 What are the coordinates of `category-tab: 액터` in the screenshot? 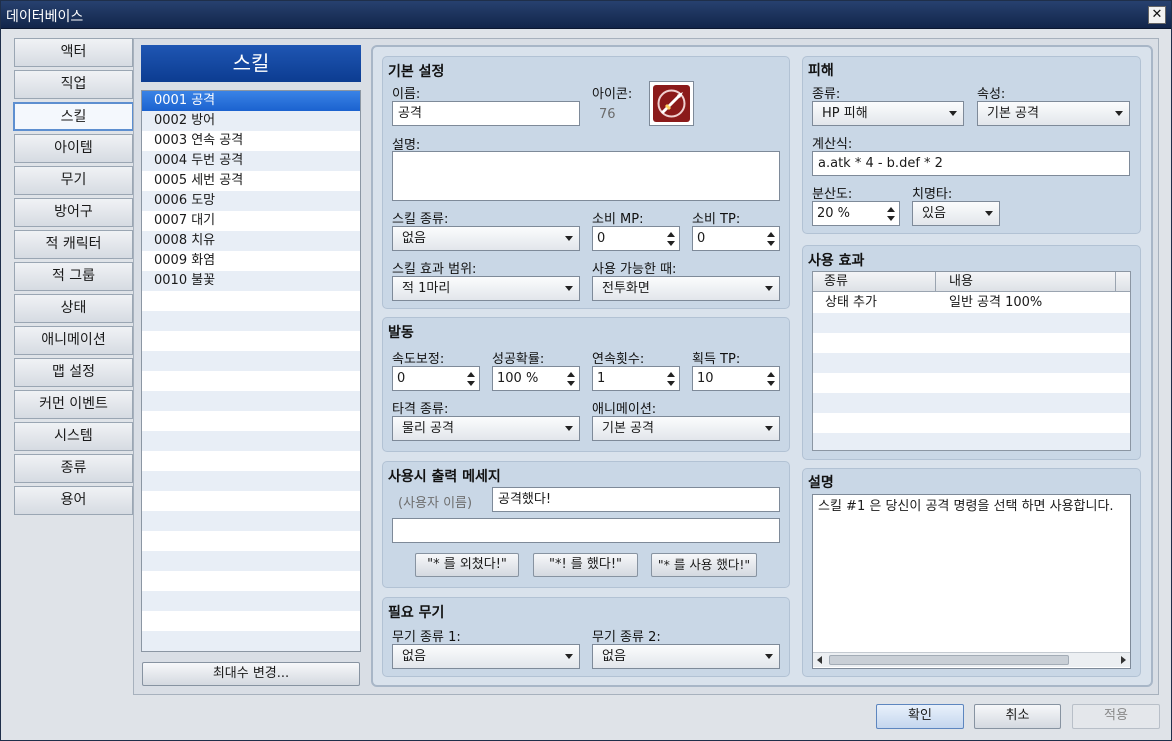 It's located at (73, 52).